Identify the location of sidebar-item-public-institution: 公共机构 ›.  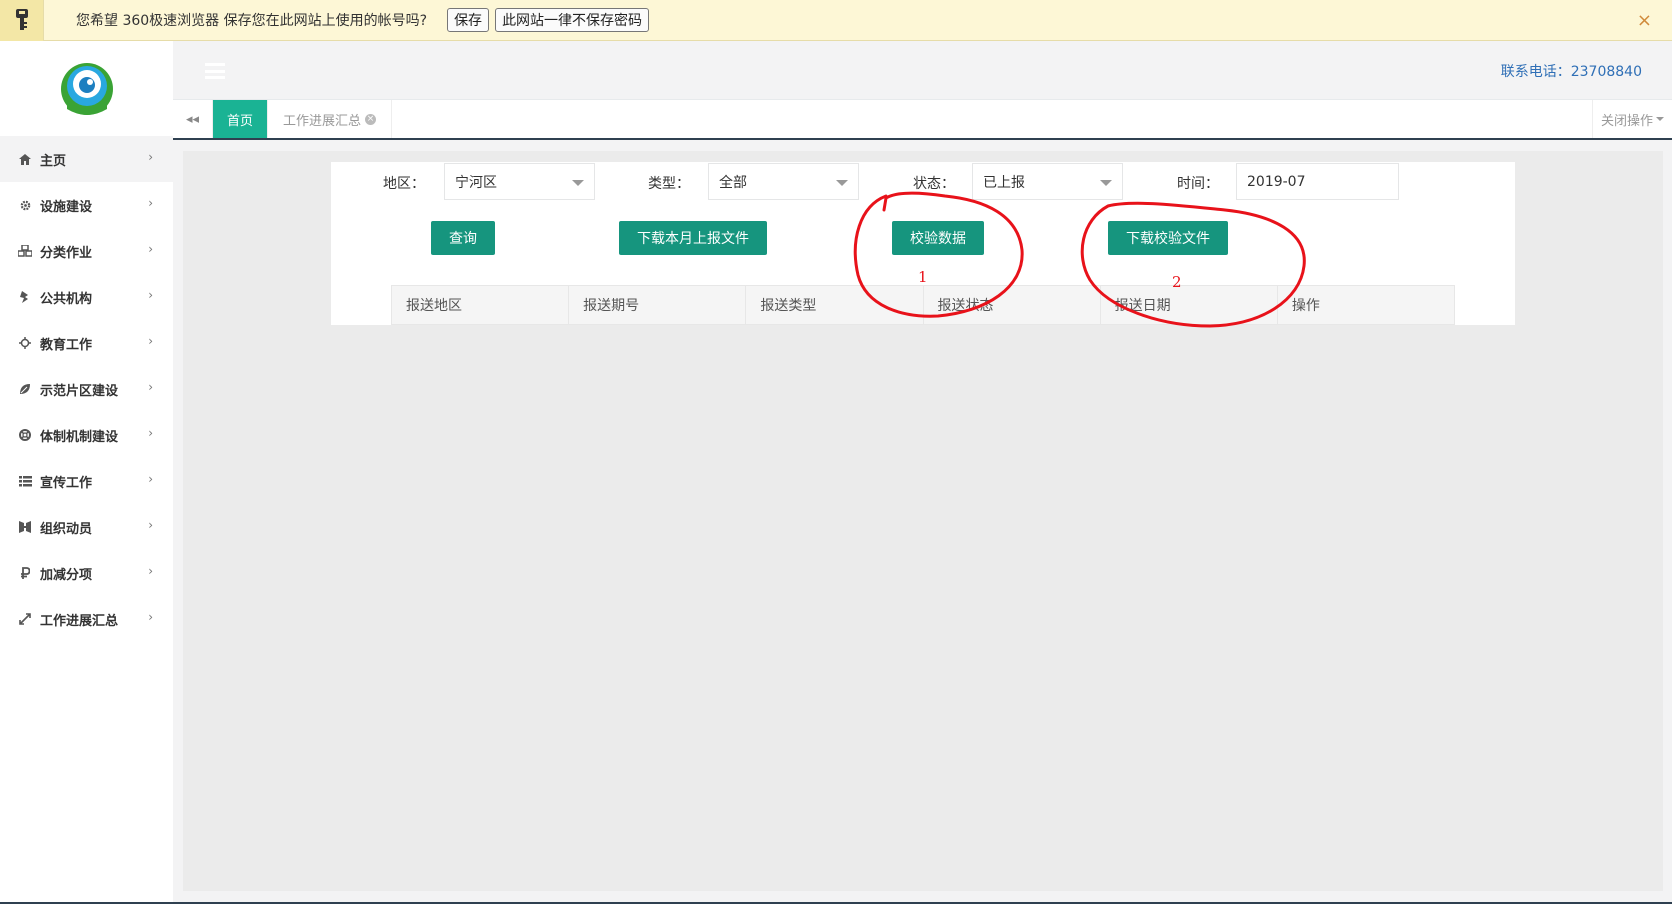
(86, 297).